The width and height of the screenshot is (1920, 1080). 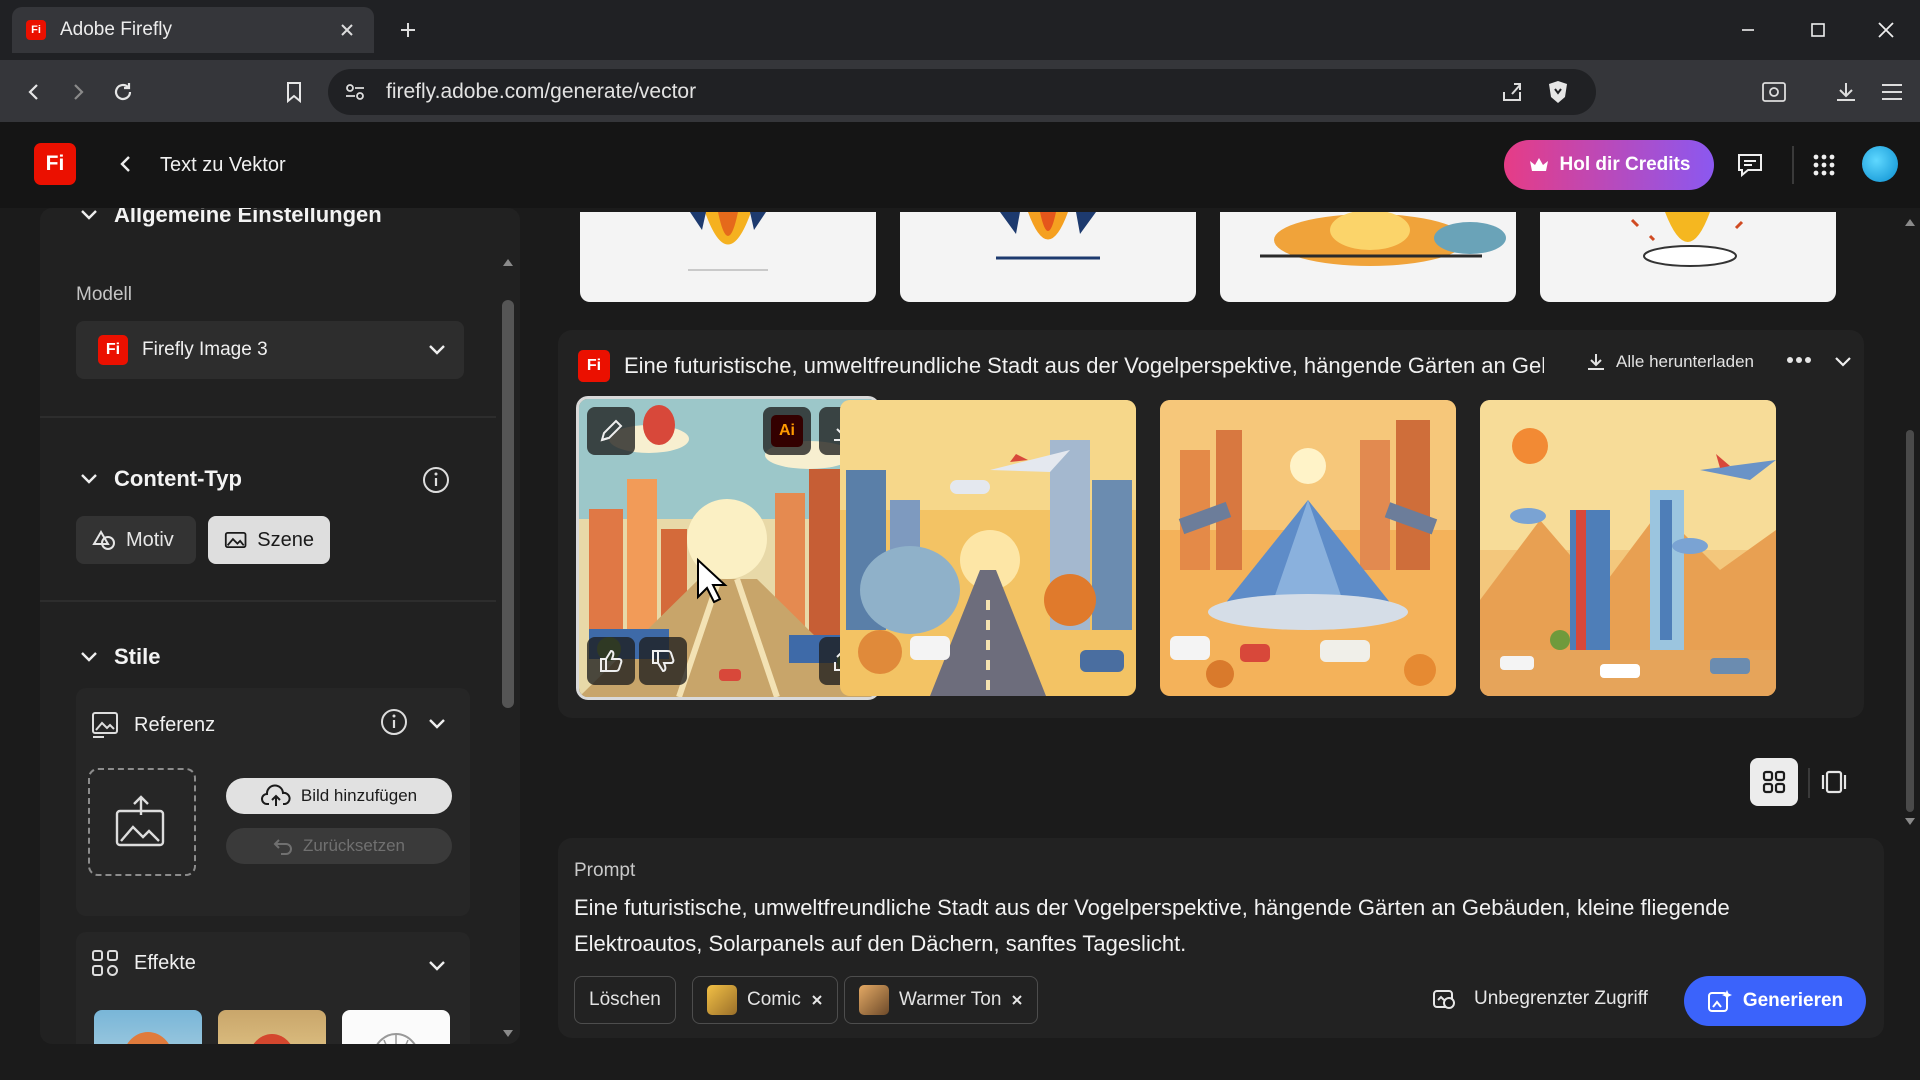 What do you see at coordinates (105, 963) in the screenshot?
I see `effects-icon` at bounding box center [105, 963].